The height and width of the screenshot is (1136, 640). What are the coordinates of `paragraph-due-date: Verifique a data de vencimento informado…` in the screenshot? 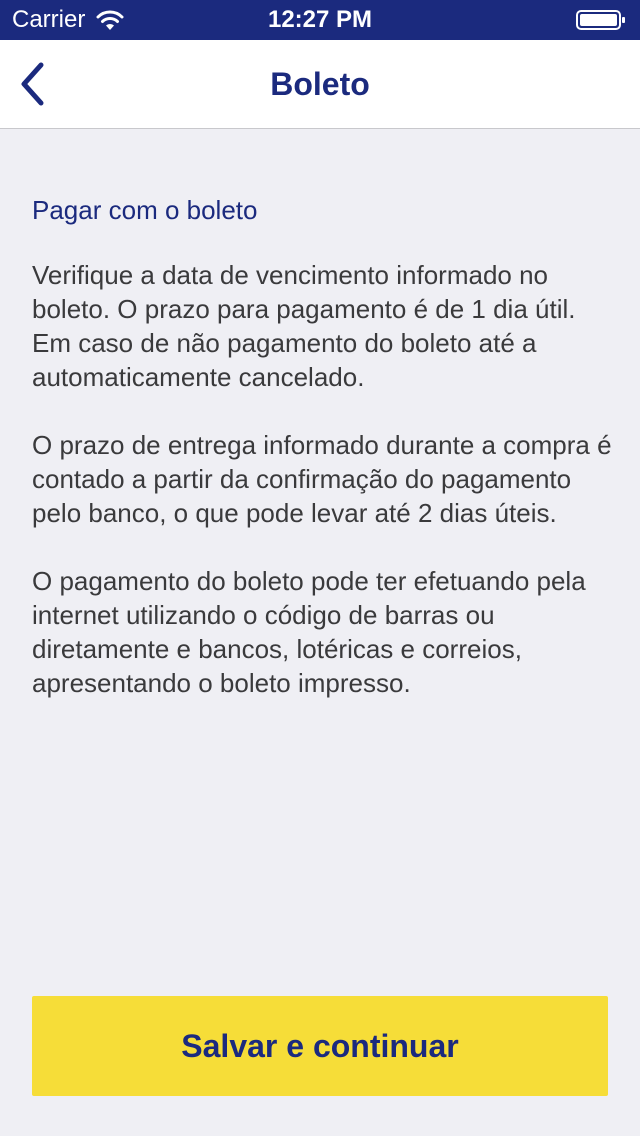 It's located at (304, 326).